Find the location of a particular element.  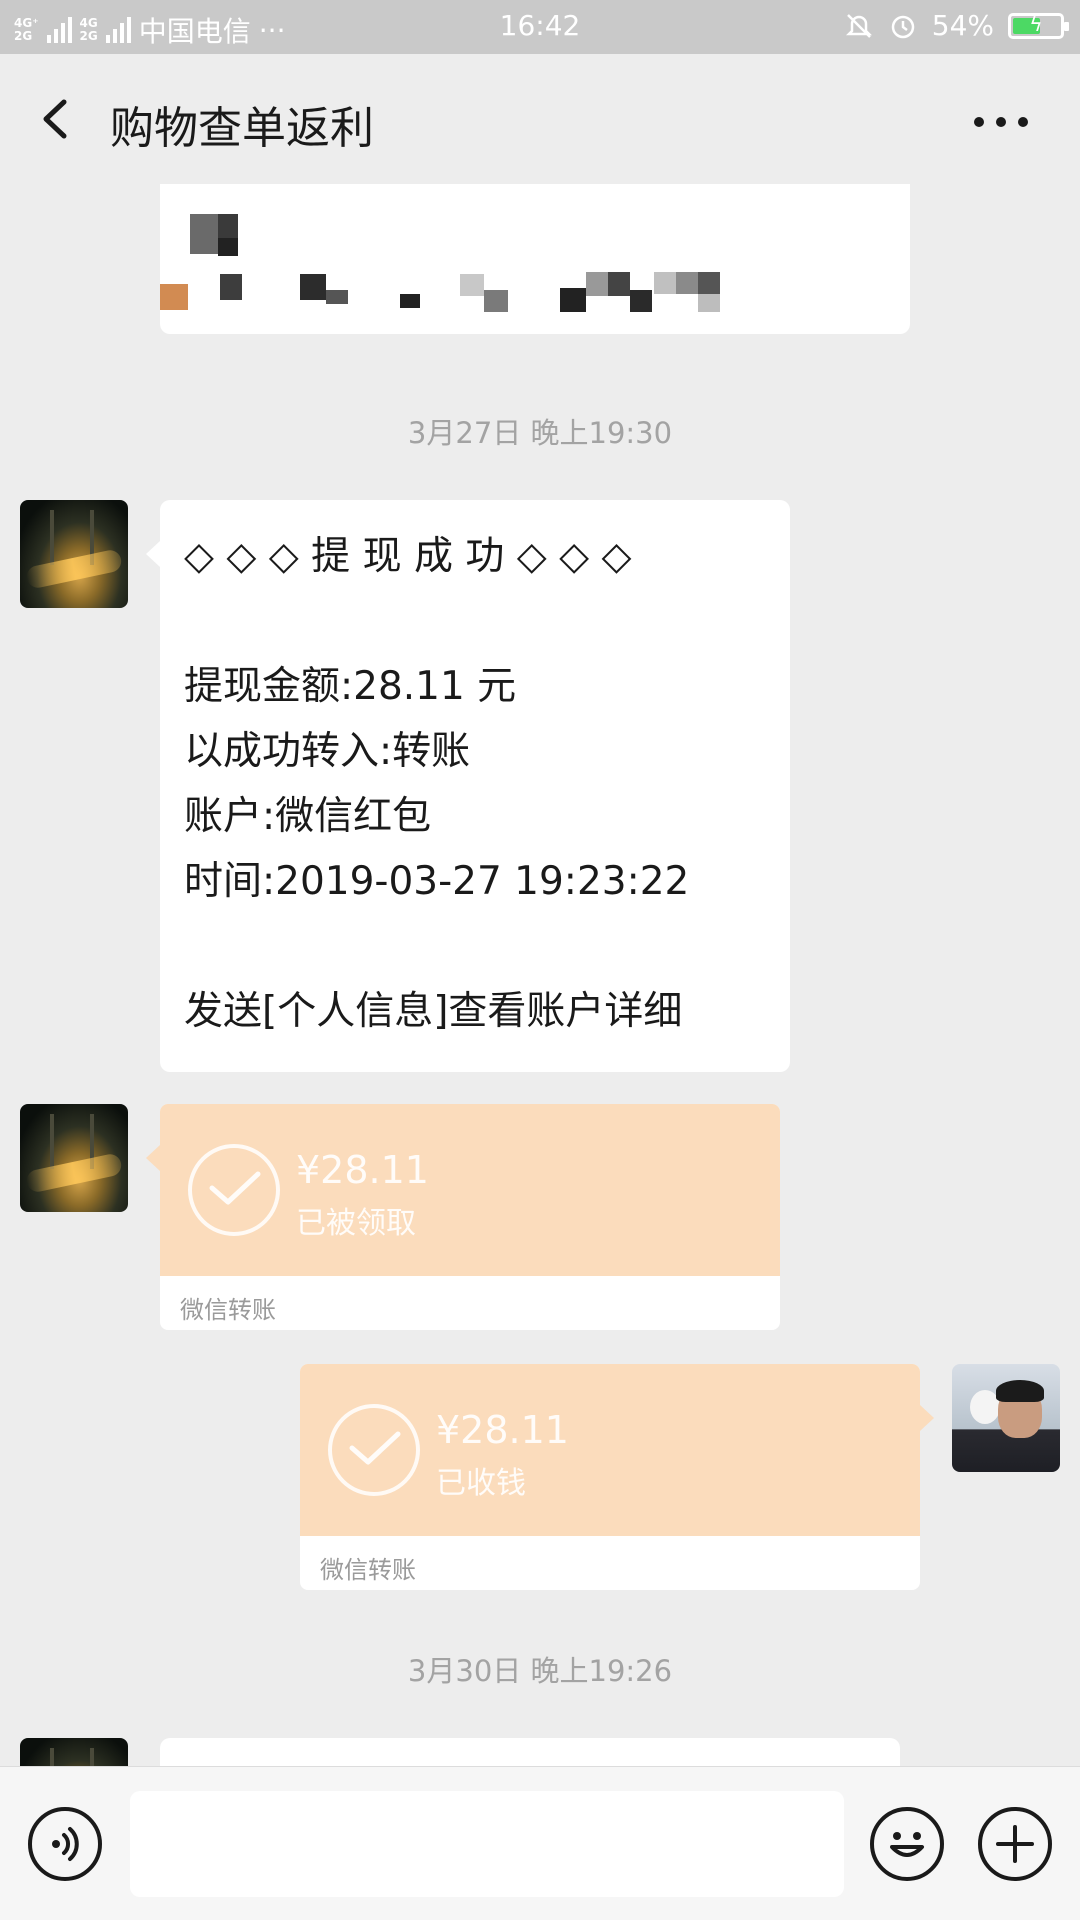

more-functions-button is located at coordinates (1015, 1844).